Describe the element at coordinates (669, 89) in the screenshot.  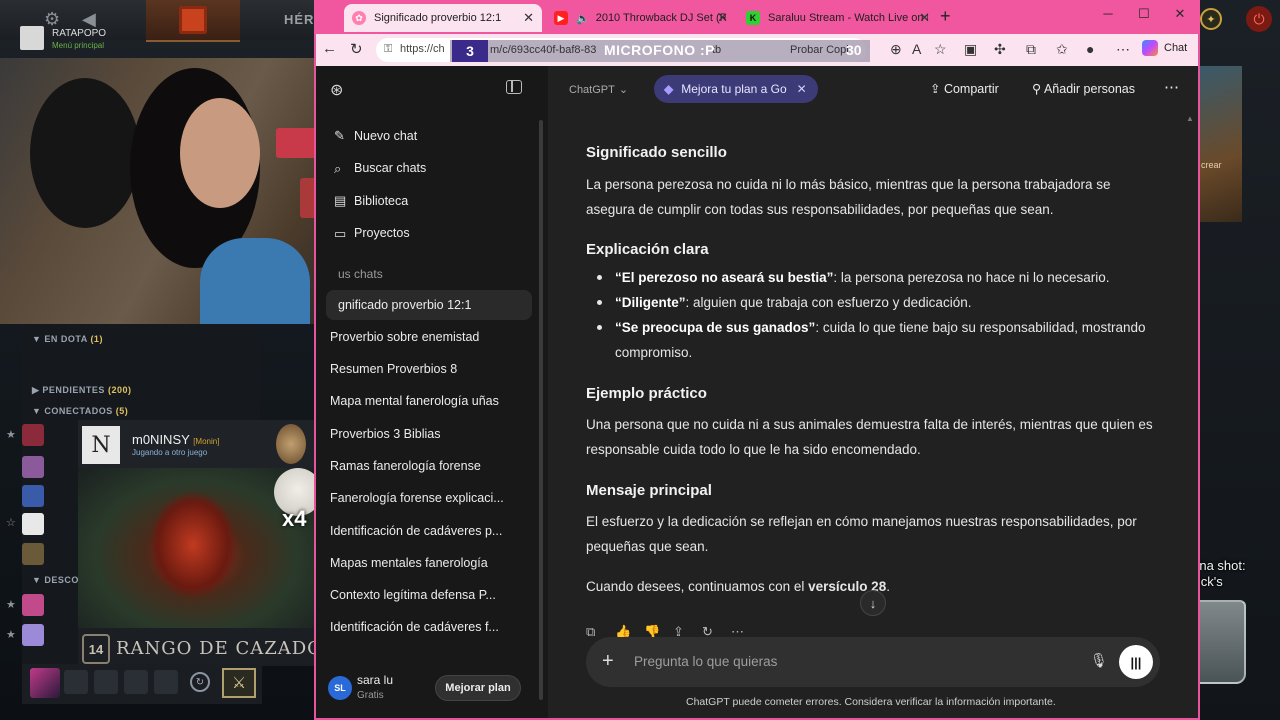
I see `diamond-icon: ◆` at that location.